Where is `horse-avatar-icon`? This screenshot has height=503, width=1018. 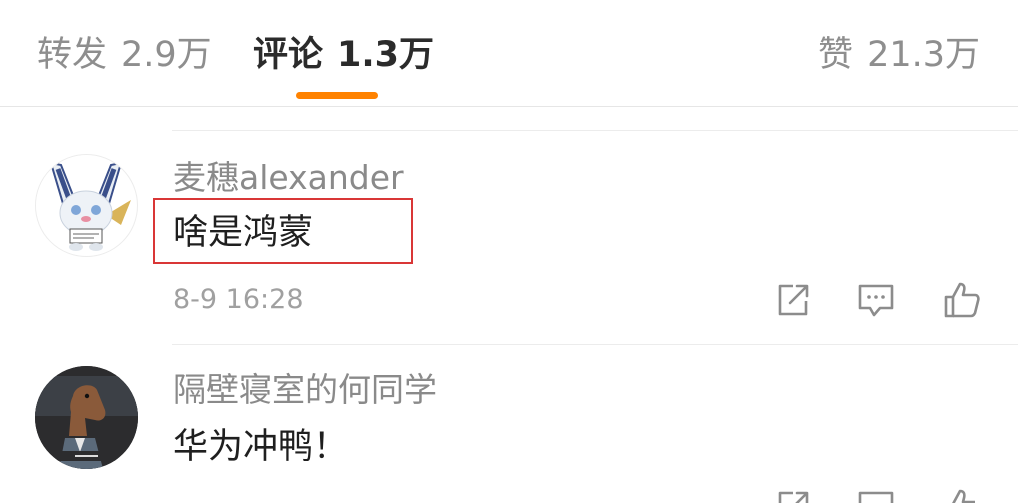
horse-avatar-icon is located at coordinates (86, 417).